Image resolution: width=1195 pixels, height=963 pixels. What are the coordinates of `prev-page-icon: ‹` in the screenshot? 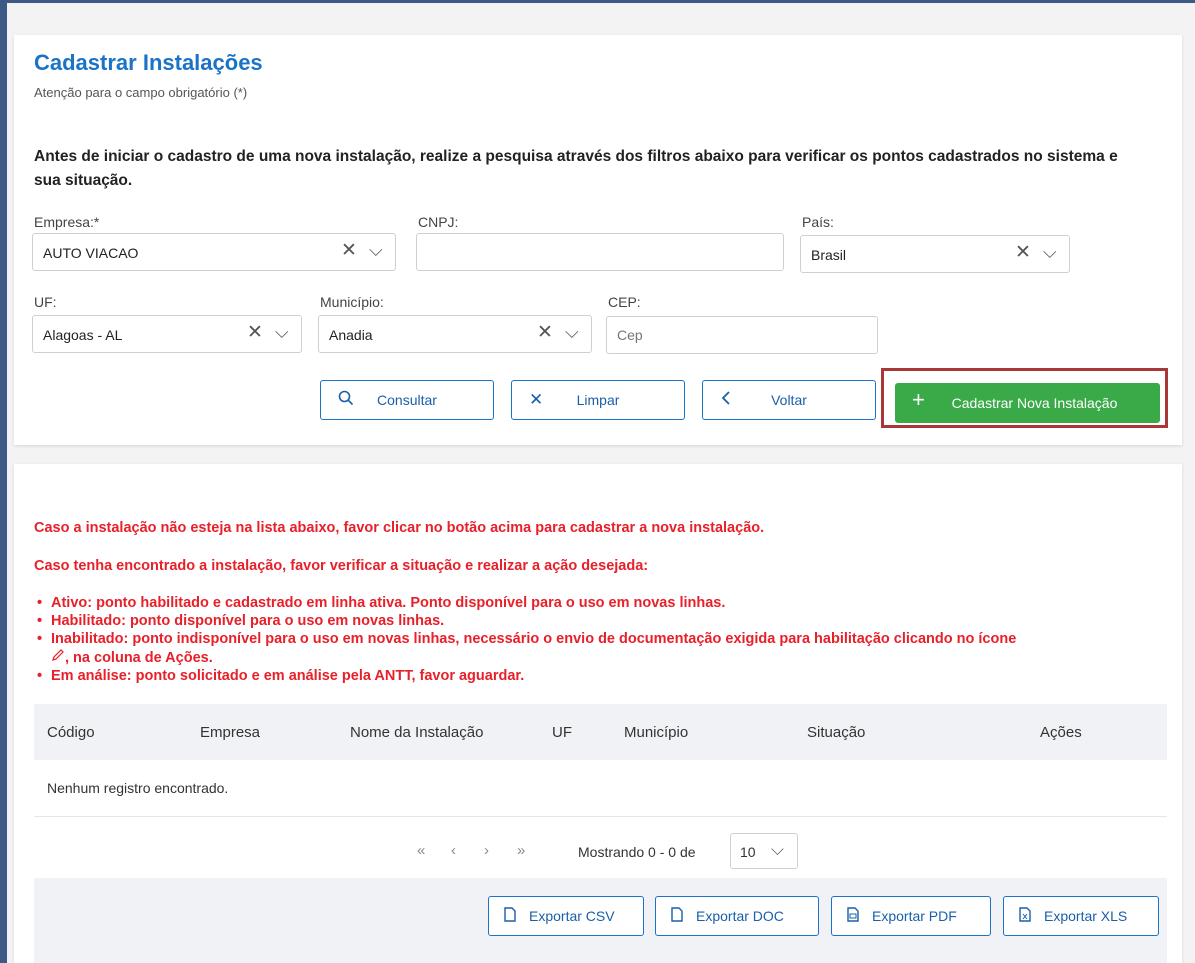 It's located at (453, 850).